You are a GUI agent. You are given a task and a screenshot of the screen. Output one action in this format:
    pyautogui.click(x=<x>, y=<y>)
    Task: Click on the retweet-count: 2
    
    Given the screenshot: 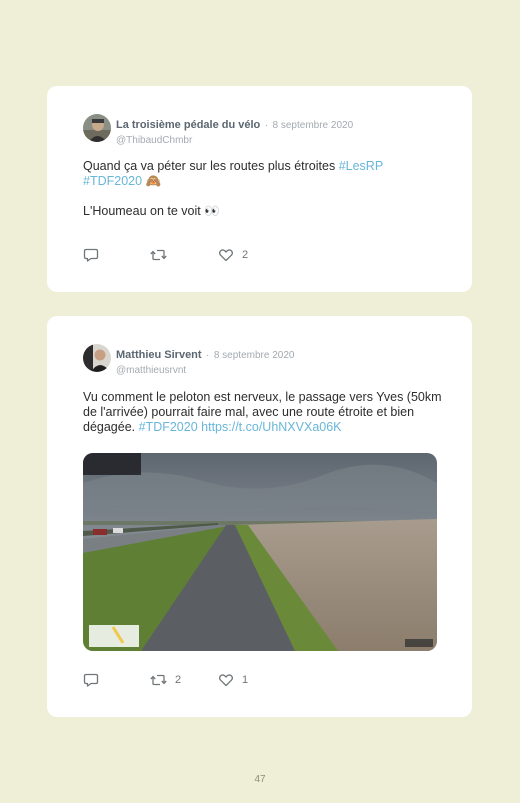 What is the action you would take?
    pyautogui.click(x=178, y=680)
    